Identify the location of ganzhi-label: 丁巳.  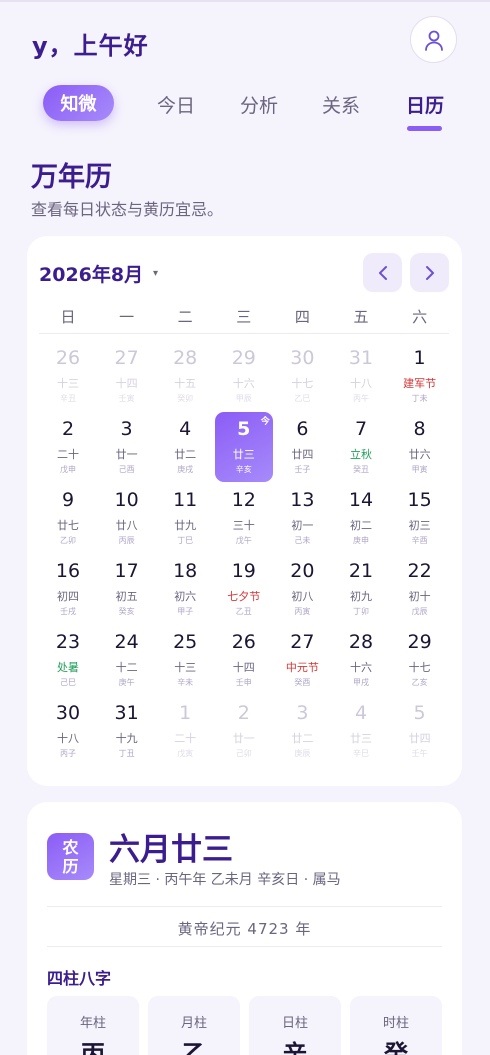
(185, 540).